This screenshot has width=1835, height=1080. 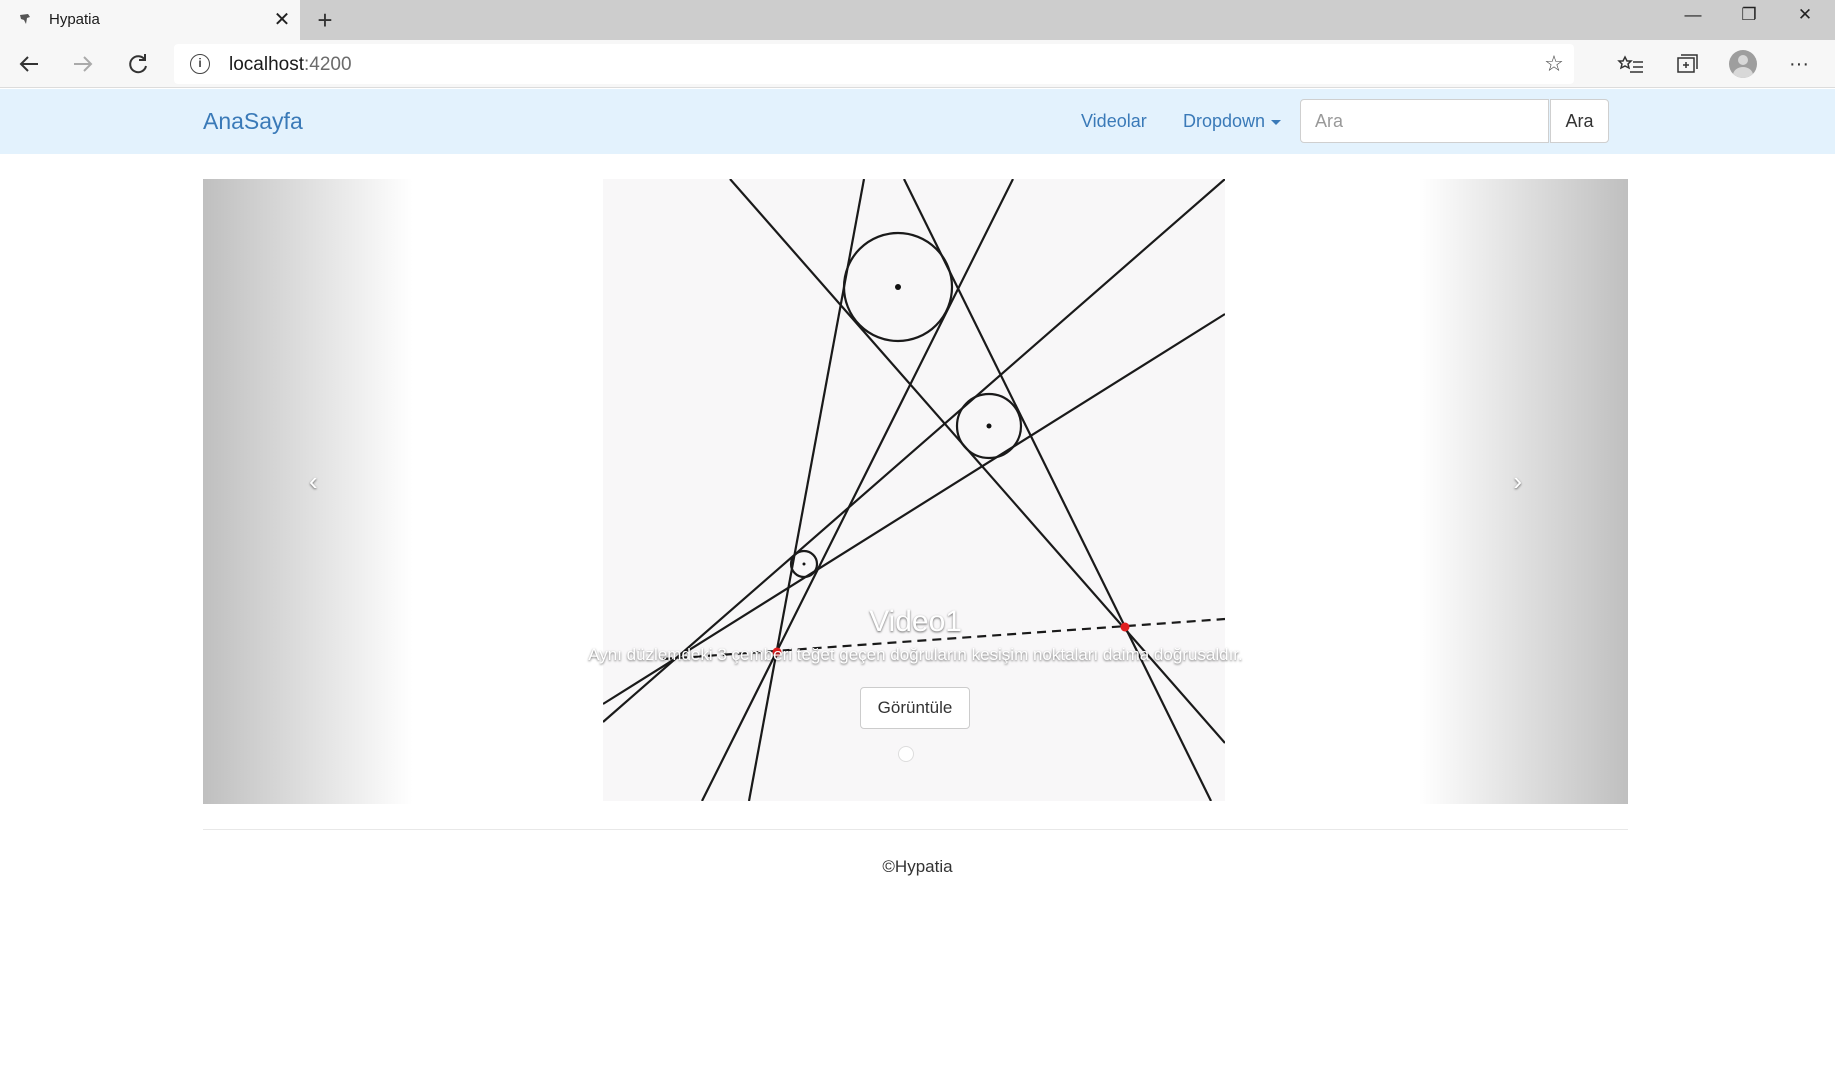 I want to click on collections-icon, so click(x=1686, y=64).